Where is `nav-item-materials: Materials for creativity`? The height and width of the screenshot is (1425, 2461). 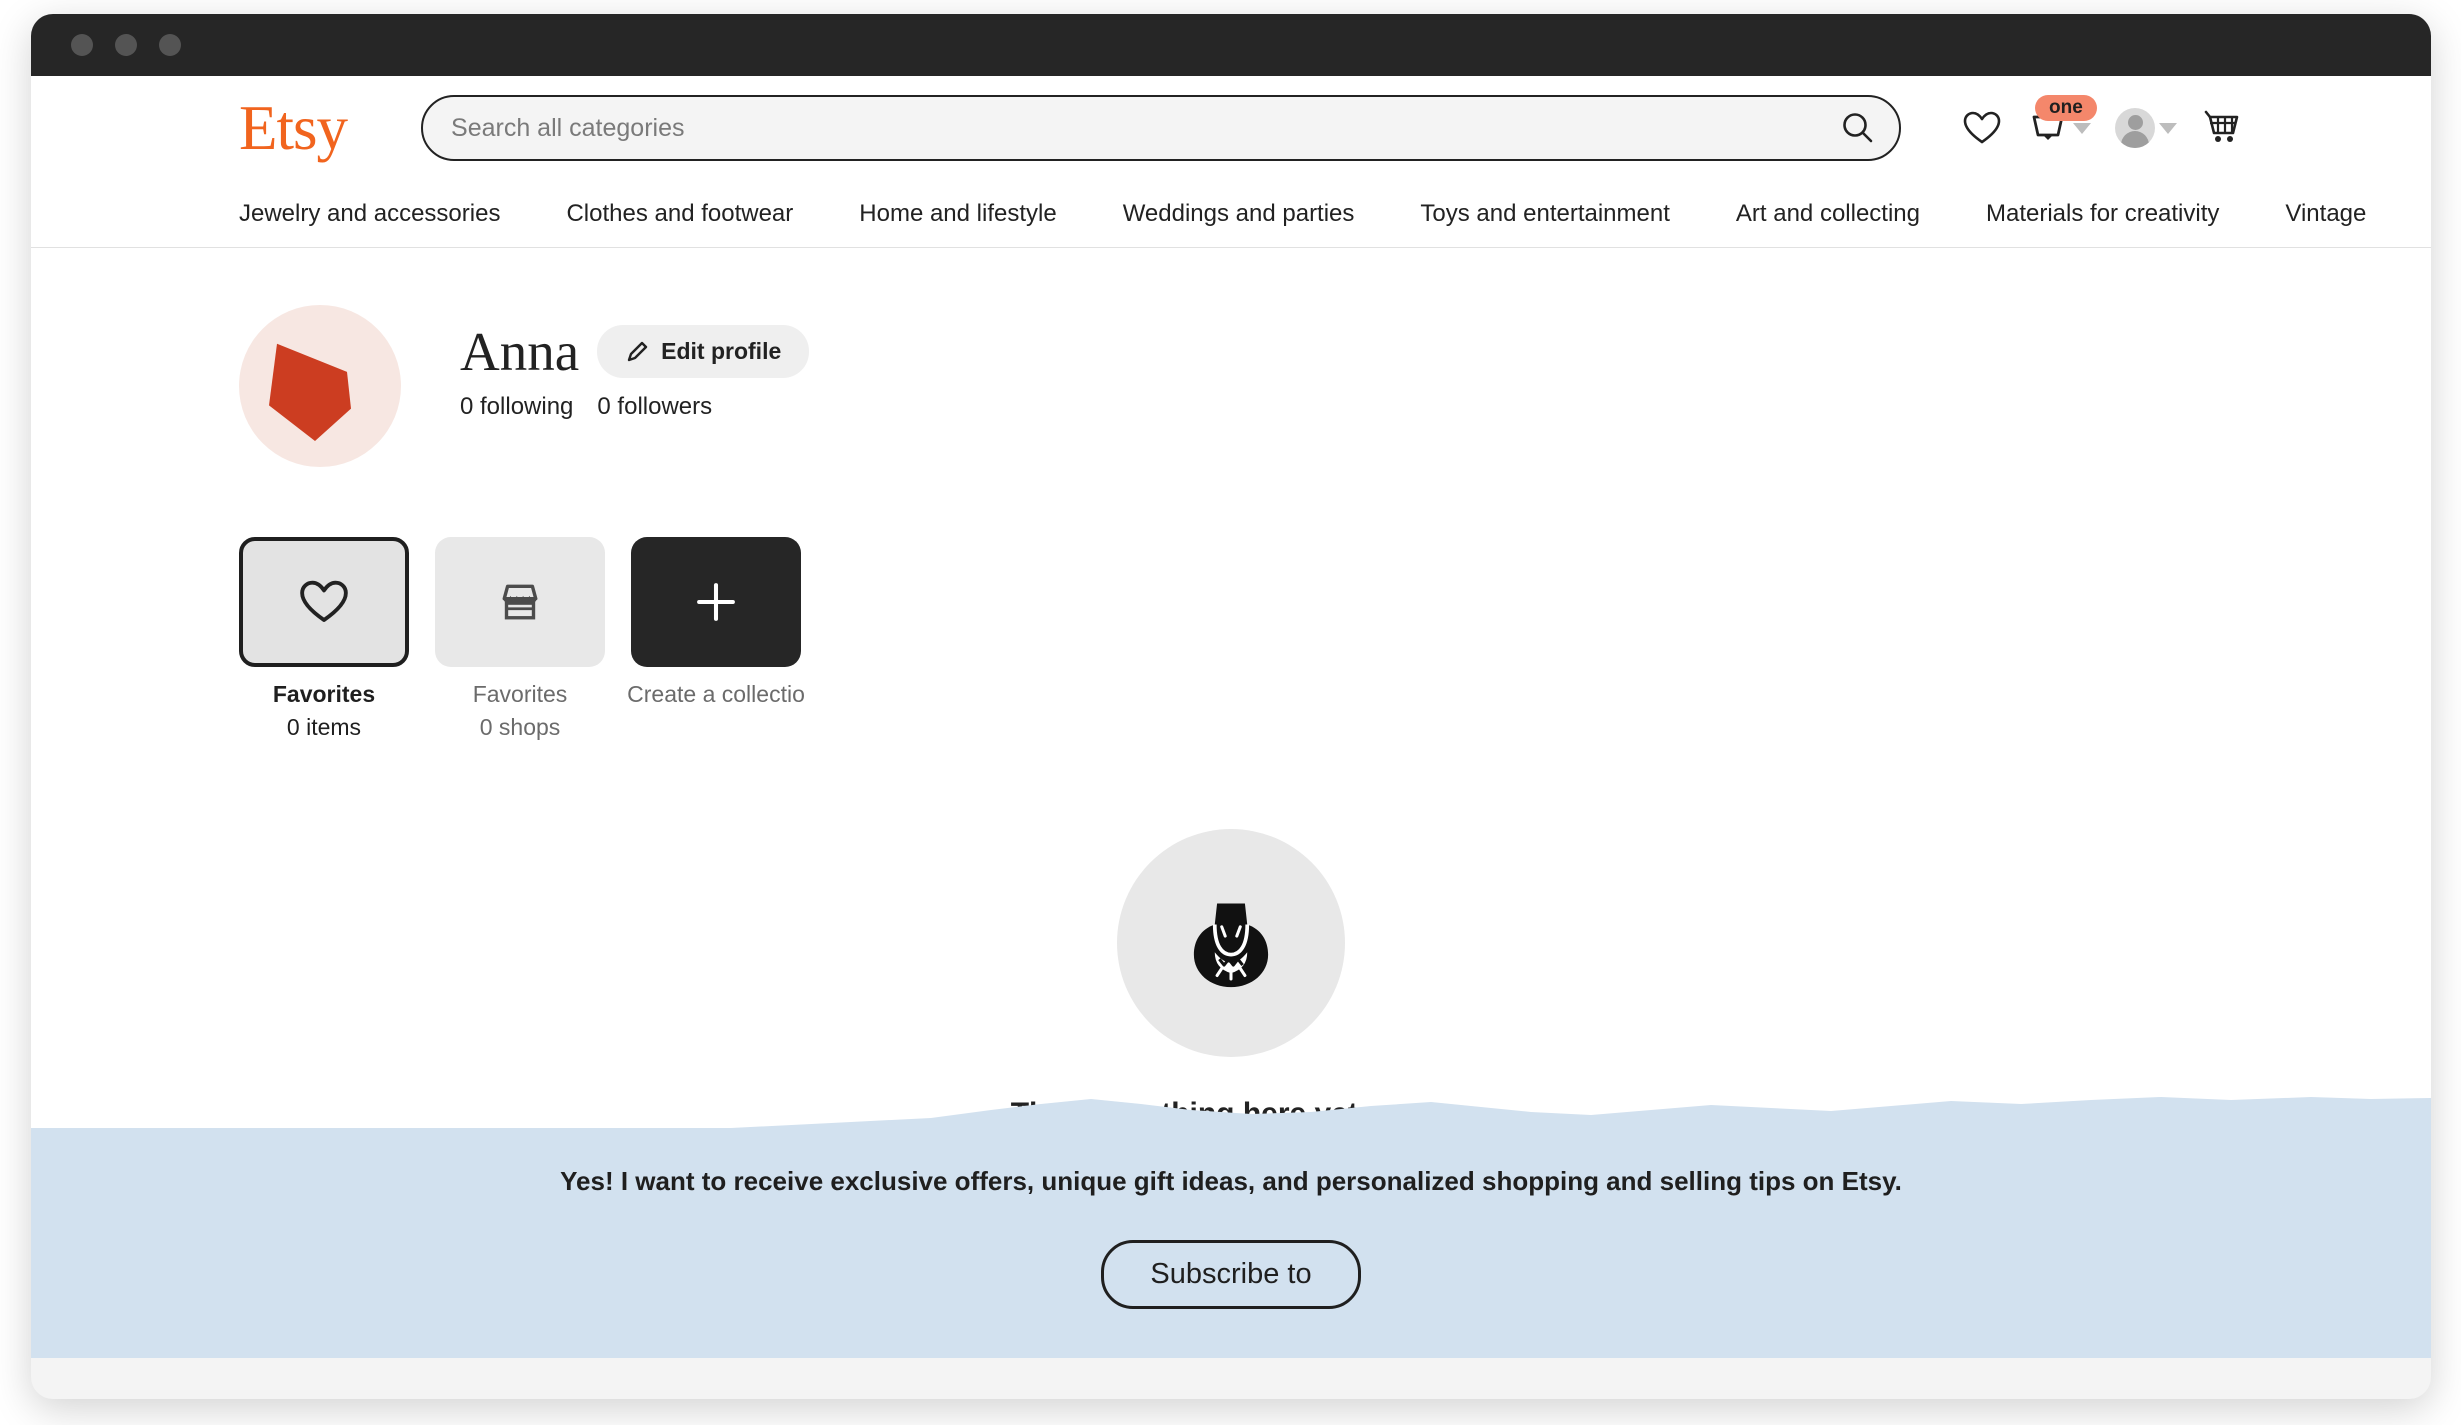
nav-item-materials: Materials for creativity is located at coordinates (2102, 214).